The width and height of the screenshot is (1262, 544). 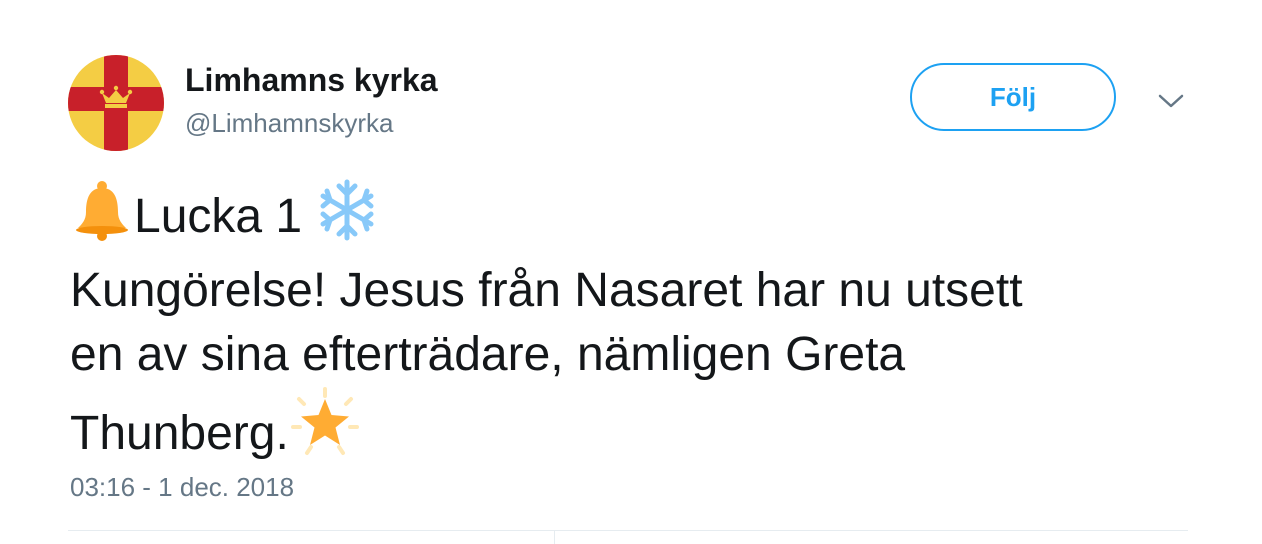 I want to click on chevron-down-icon, so click(x=1171, y=101).